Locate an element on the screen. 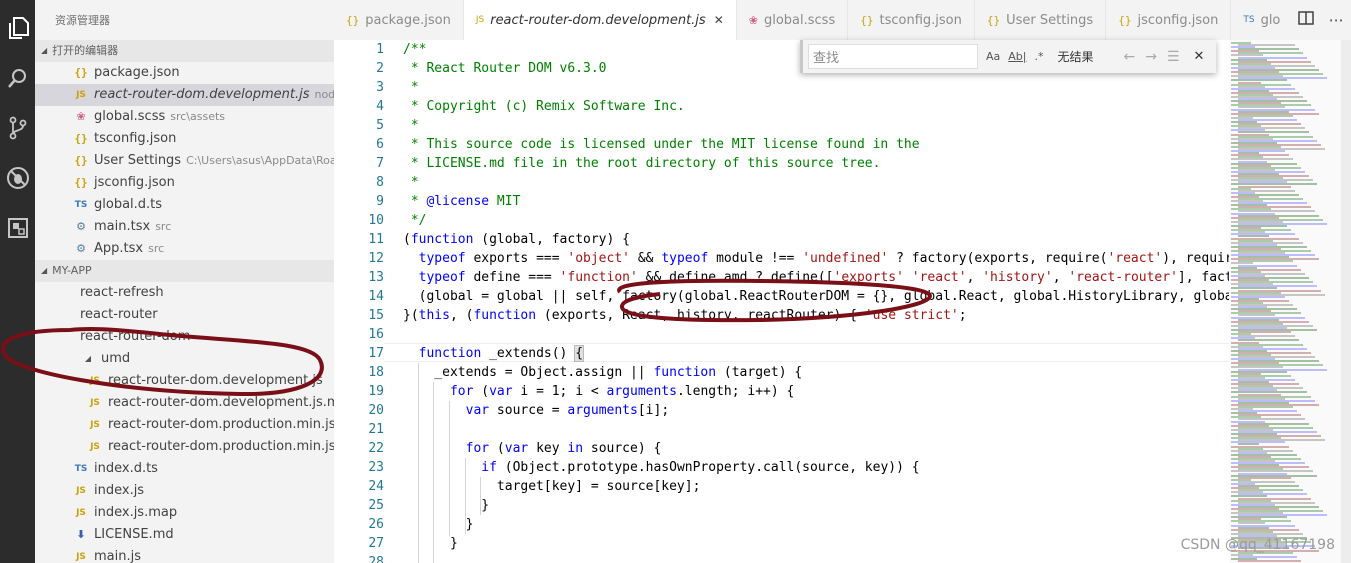 This screenshot has height=563, width=1351. tree-item: JS react-router-dom.production.min.js is located at coordinates (184, 425).